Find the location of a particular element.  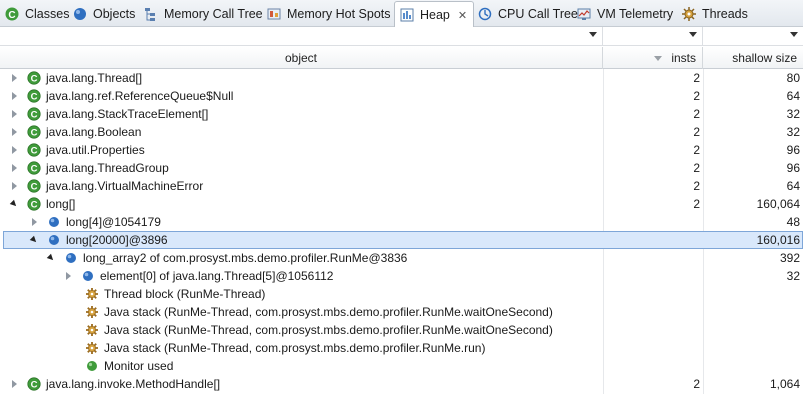

table-row: Monitor used is located at coordinates (401, 366).